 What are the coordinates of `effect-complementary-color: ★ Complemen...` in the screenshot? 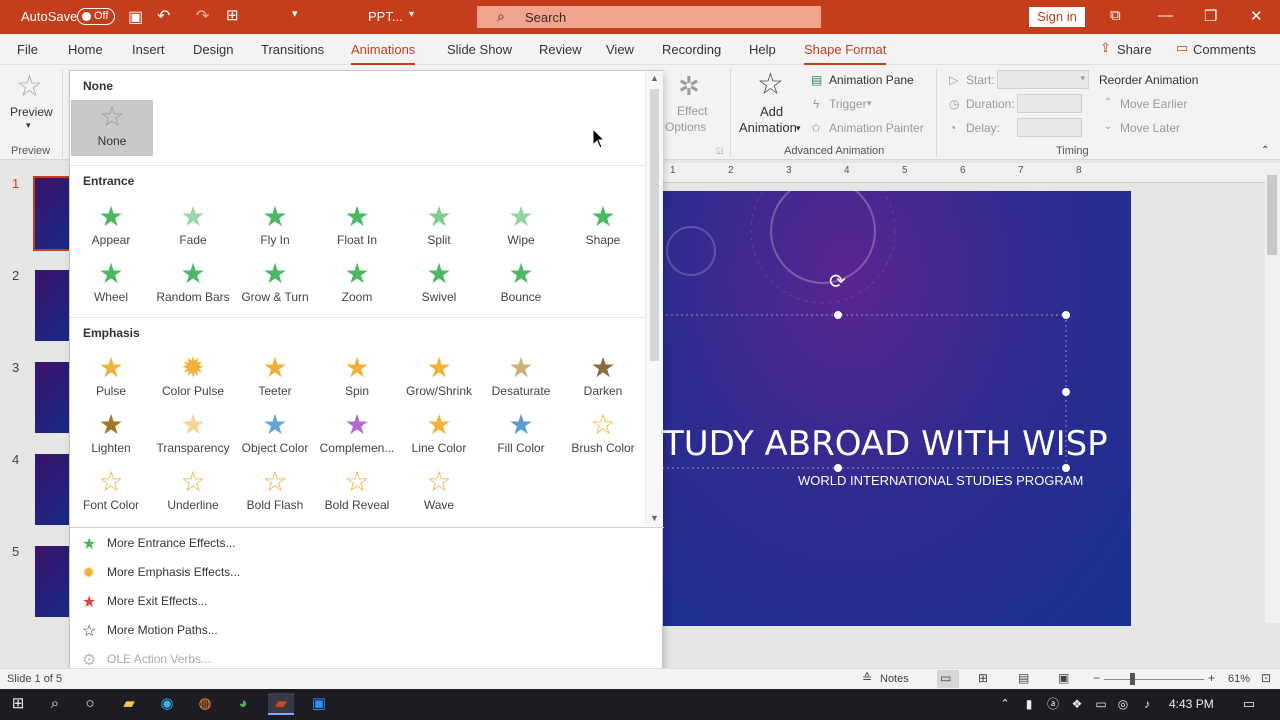 It's located at (357, 435).